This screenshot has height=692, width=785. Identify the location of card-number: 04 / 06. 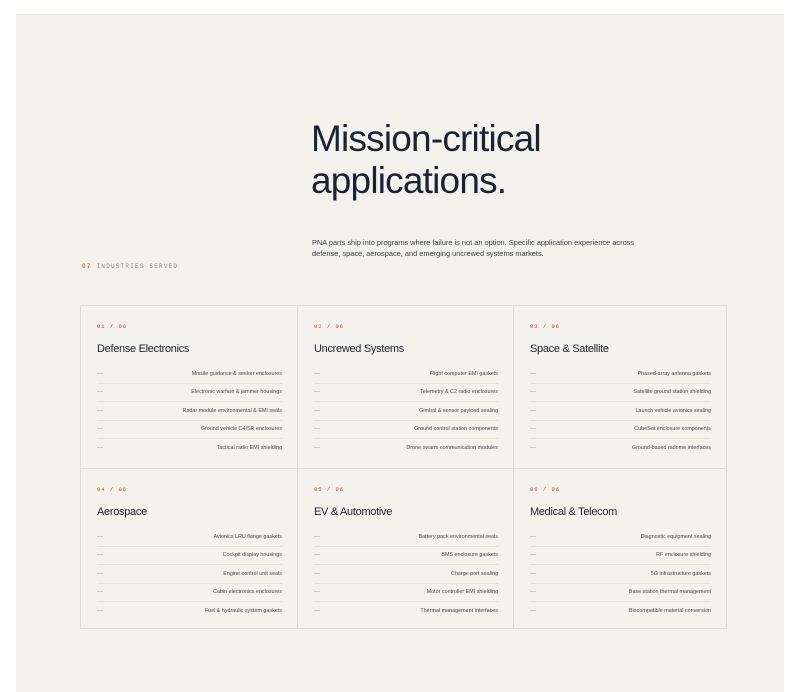
(112, 489).